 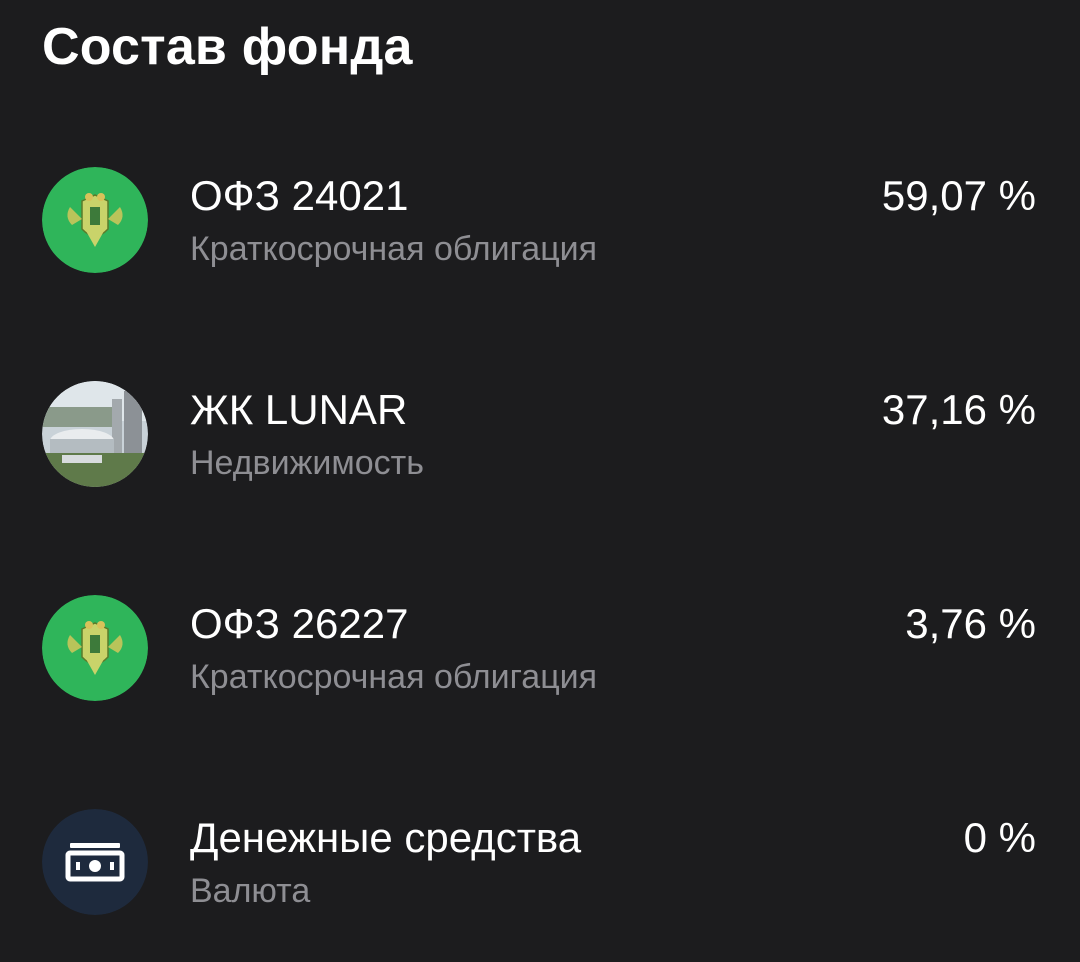 I want to click on city-photo-icon, so click(x=95, y=434).